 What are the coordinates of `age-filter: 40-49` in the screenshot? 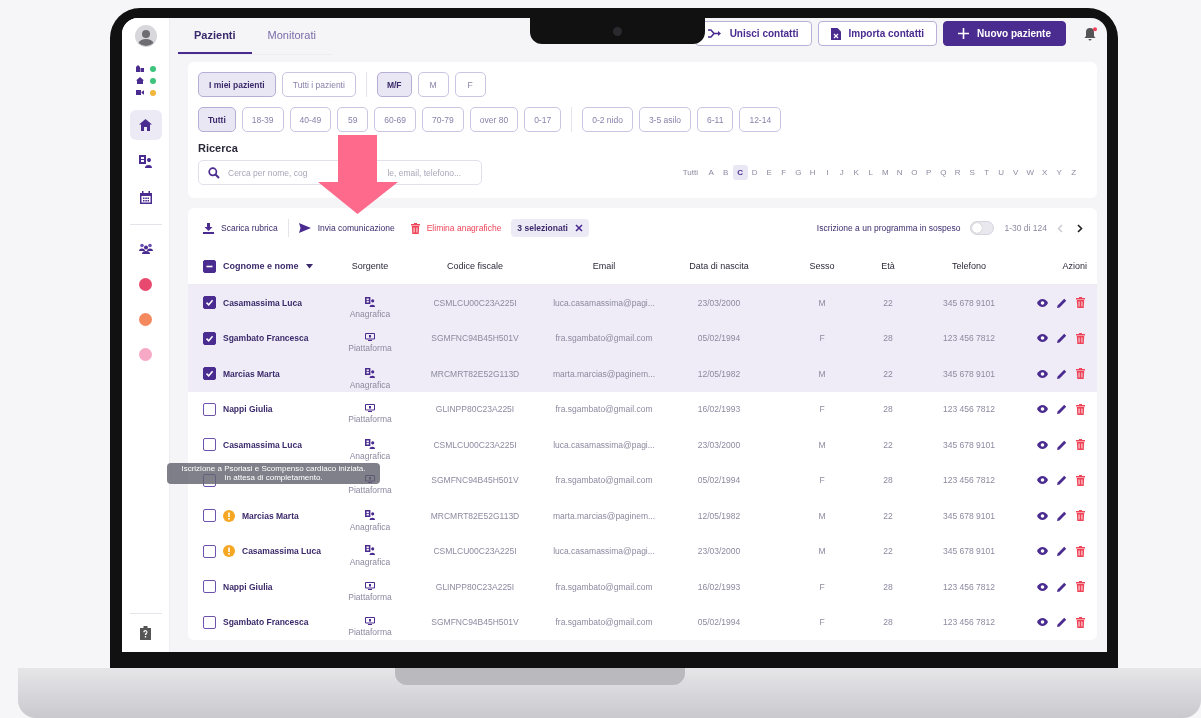 It's located at (310, 119).